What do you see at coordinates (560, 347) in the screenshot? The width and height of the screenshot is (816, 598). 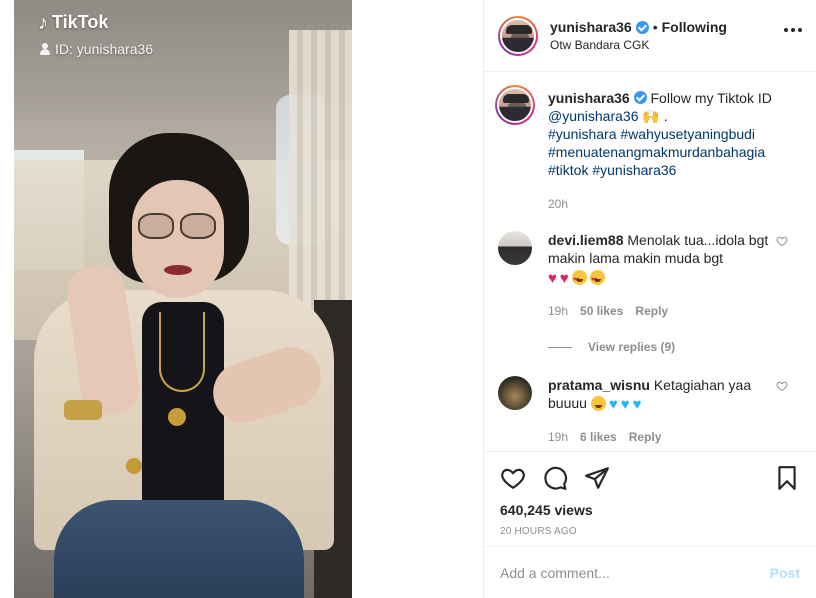 I see `replies-divider-line` at bounding box center [560, 347].